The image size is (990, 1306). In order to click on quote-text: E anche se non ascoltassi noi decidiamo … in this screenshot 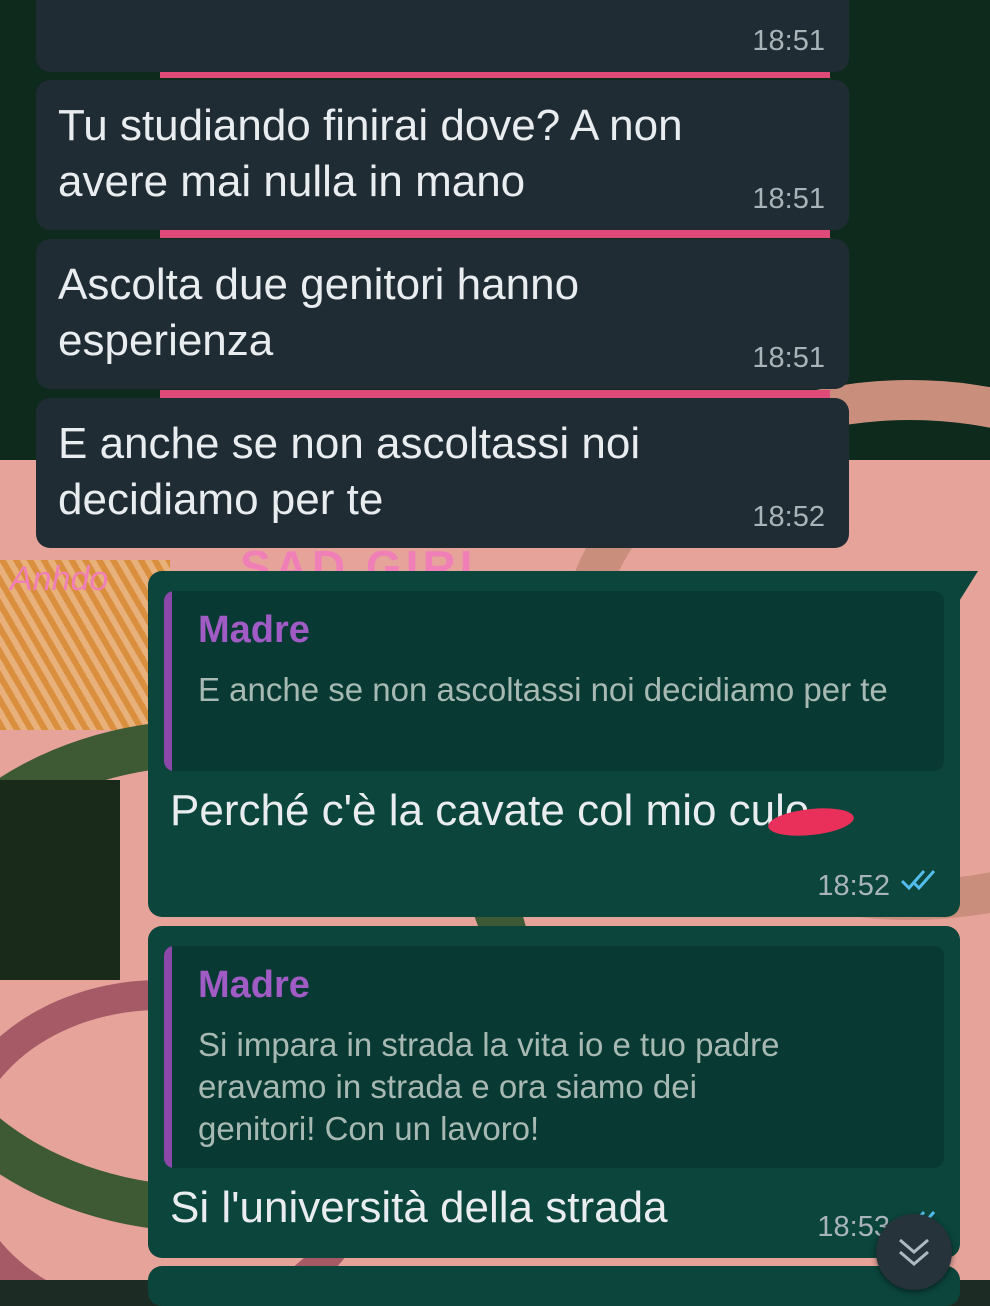, I will do `click(543, 689)`.